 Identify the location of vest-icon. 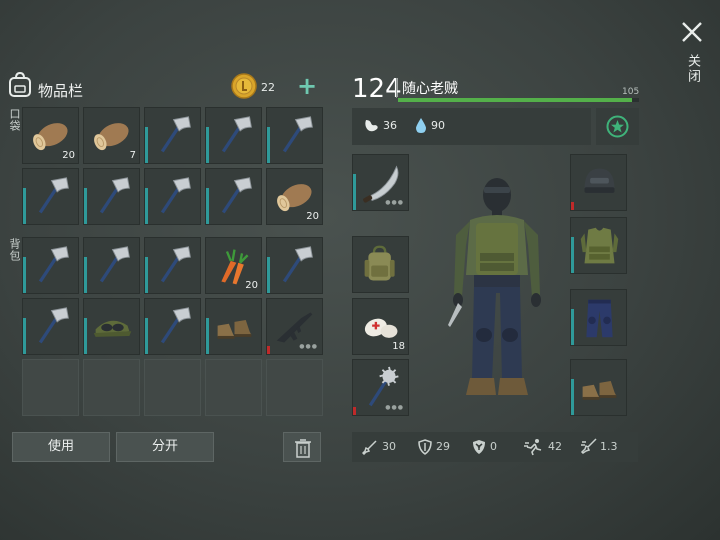
(599, 245).